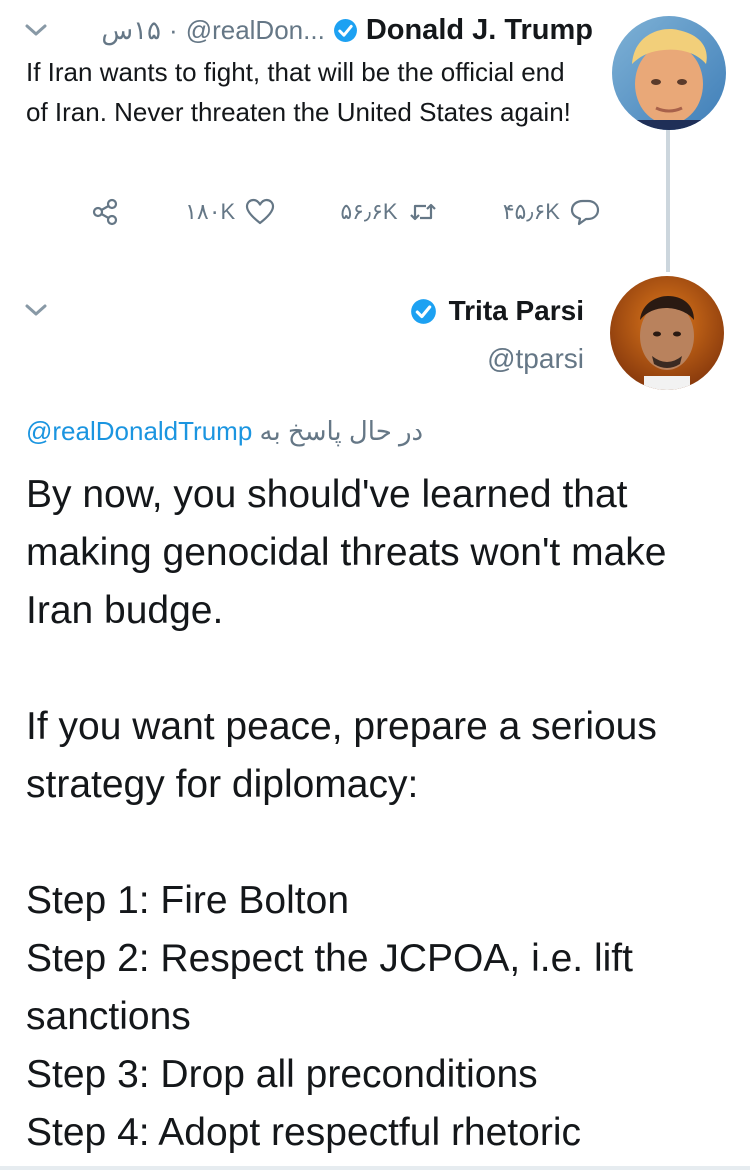  I want to click on tweet-time: ۱۵س, so click(131, 30).